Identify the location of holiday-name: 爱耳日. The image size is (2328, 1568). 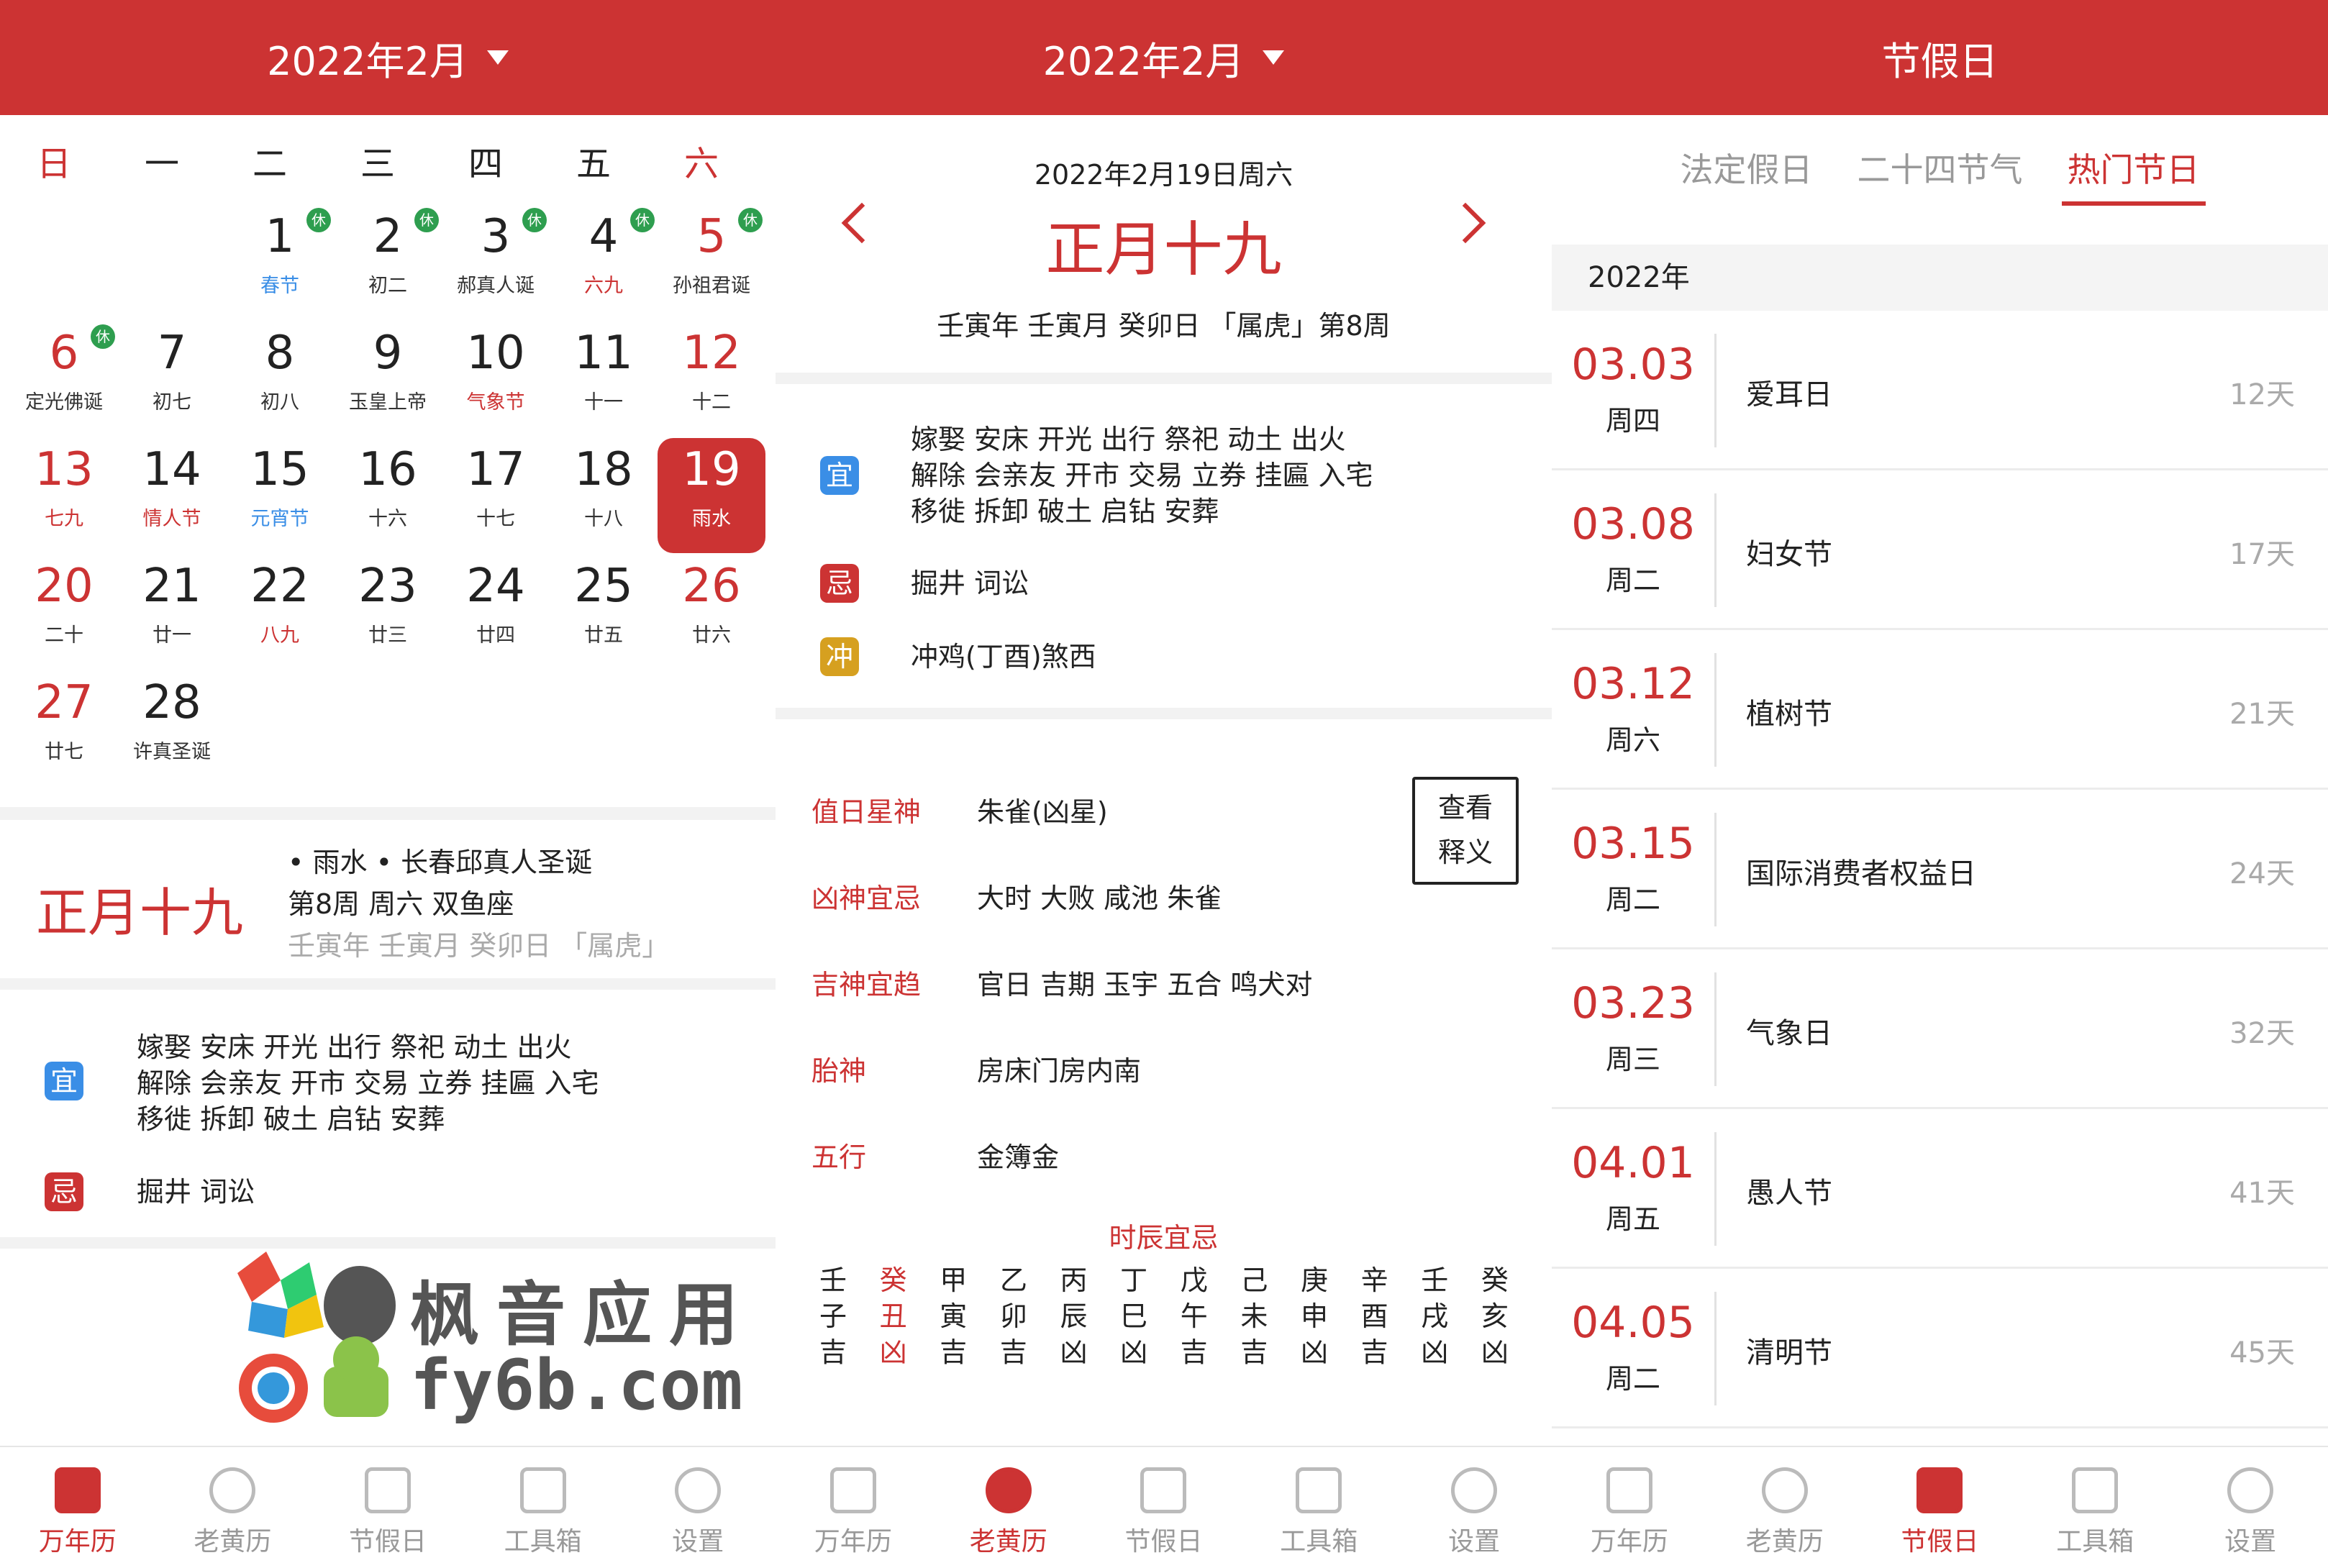
(1789, 395).